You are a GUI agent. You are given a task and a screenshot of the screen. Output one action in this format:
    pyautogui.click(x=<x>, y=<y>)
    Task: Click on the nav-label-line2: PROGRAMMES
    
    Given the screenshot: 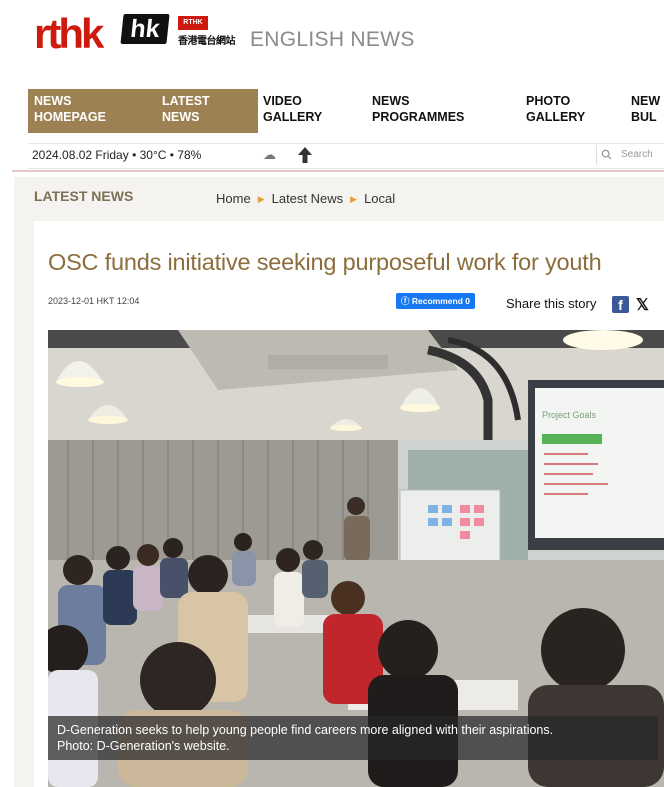 What is the action you would take?
    pyautogui.click(x=418, y=117)
    